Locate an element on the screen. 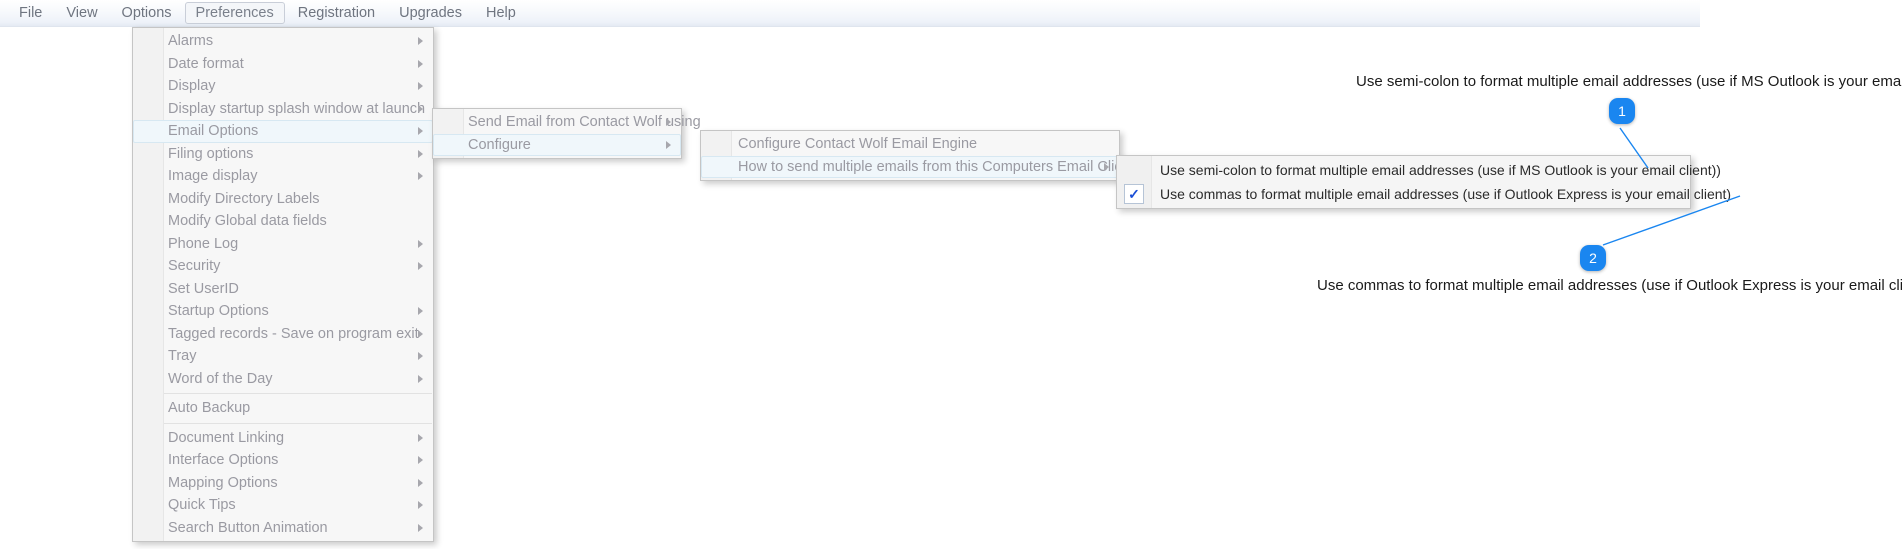  menu-item-label: Quick Tips is located at coordinates (202, 505).